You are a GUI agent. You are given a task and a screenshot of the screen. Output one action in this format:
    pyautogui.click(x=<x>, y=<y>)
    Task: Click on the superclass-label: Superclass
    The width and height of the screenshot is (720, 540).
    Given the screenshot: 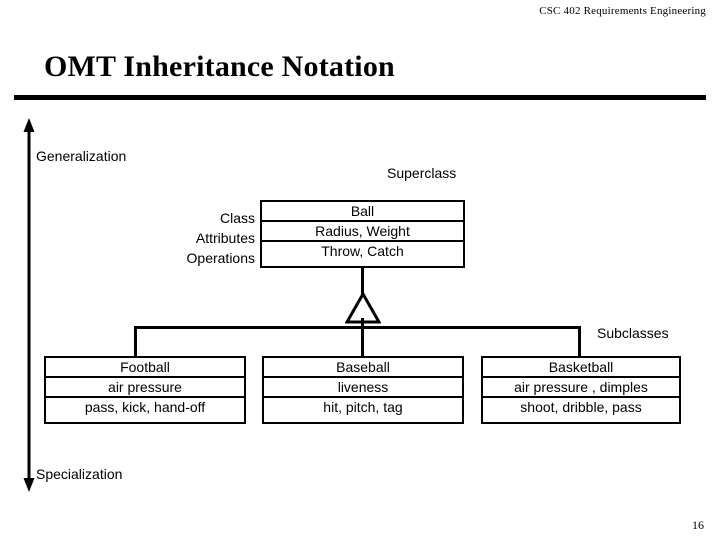 What is the action you would take?
    pyautogui.click(x=422, y=173)
    